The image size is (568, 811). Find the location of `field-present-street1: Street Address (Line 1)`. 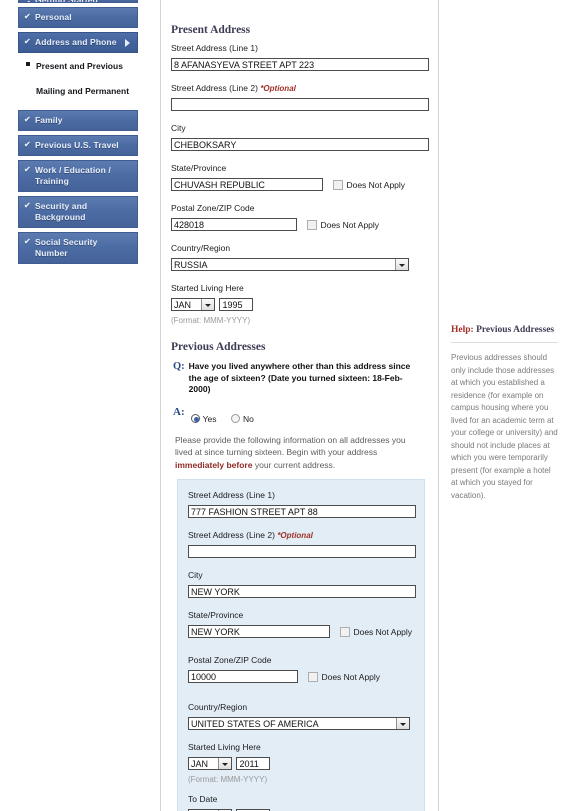

field-present-street1: Street Address (Line 1) is located at coordinates (300, 58).